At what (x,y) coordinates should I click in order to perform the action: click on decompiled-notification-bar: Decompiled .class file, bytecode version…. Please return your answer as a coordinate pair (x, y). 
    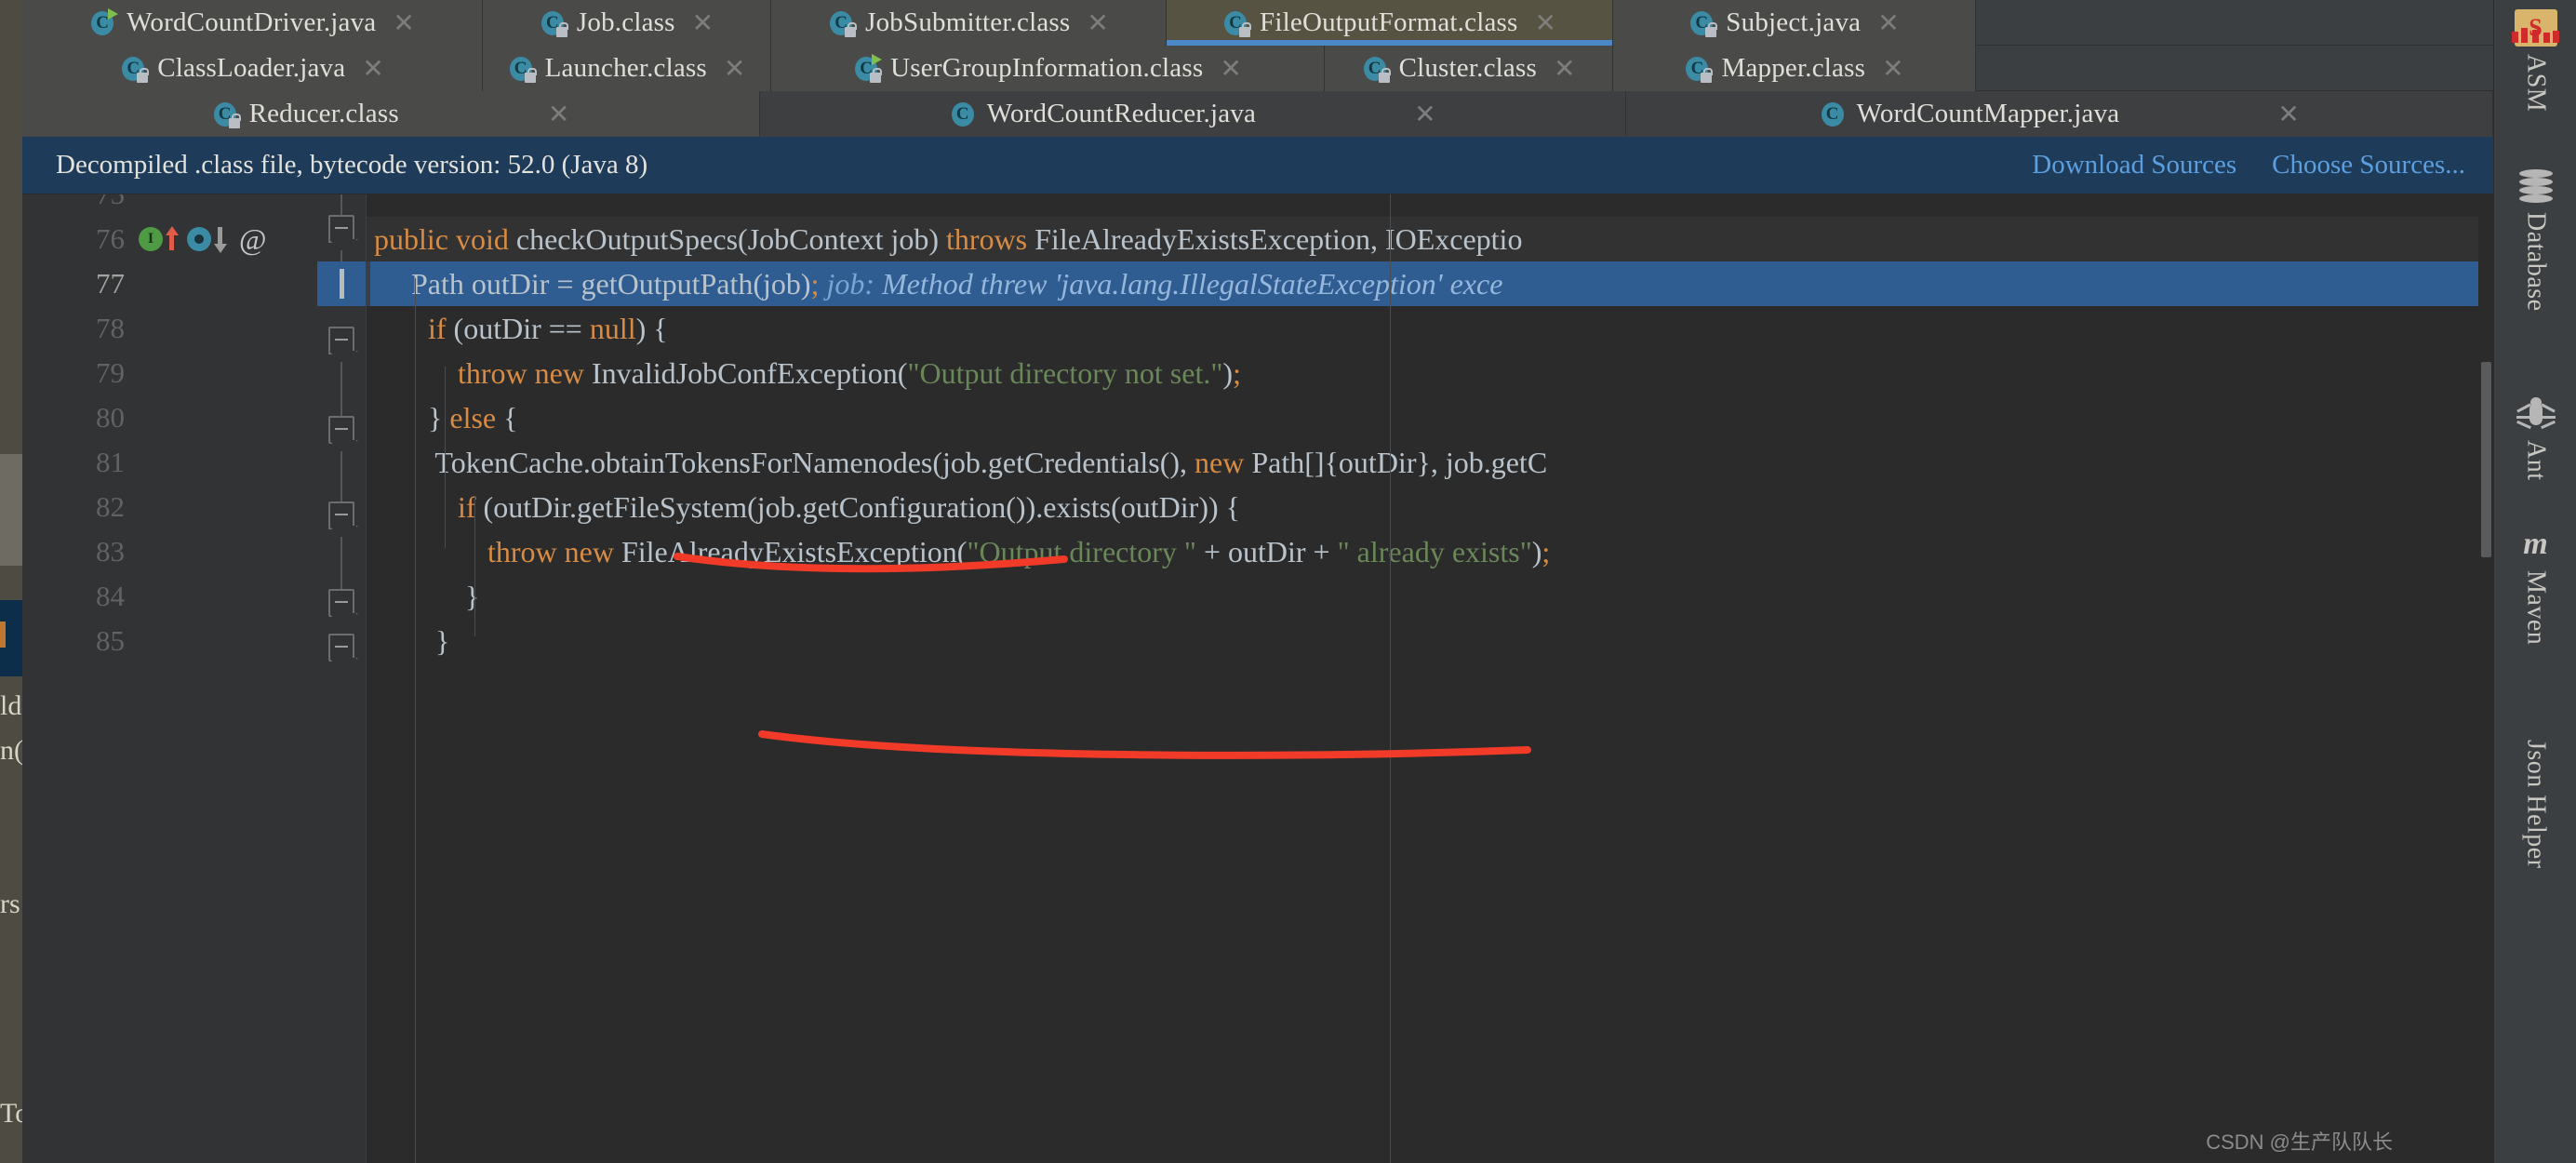
    Looking at the image, I should click on (1257, 165).